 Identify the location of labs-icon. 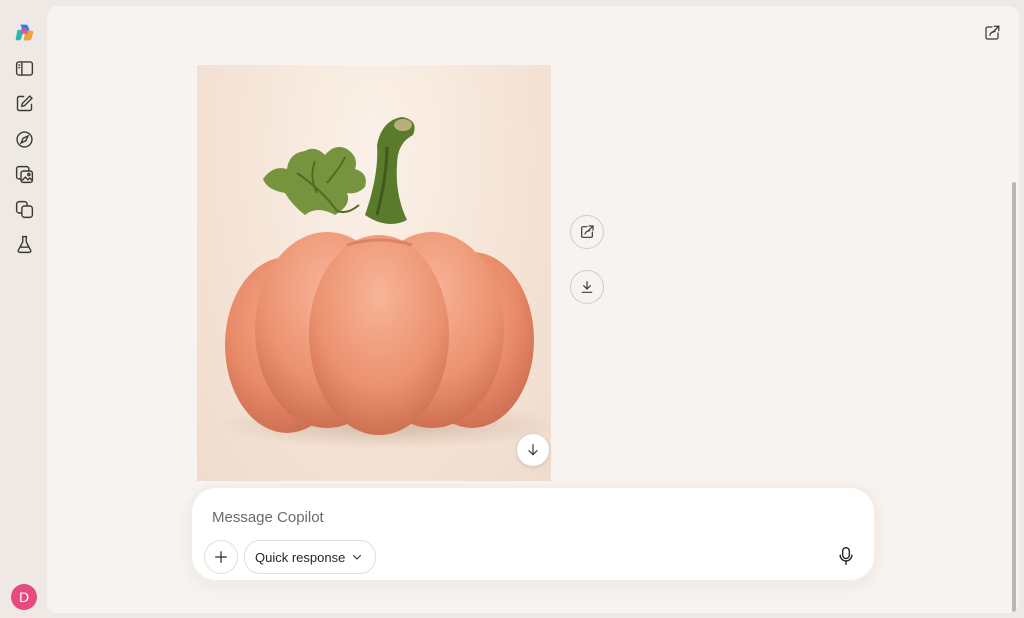
(24, 244).